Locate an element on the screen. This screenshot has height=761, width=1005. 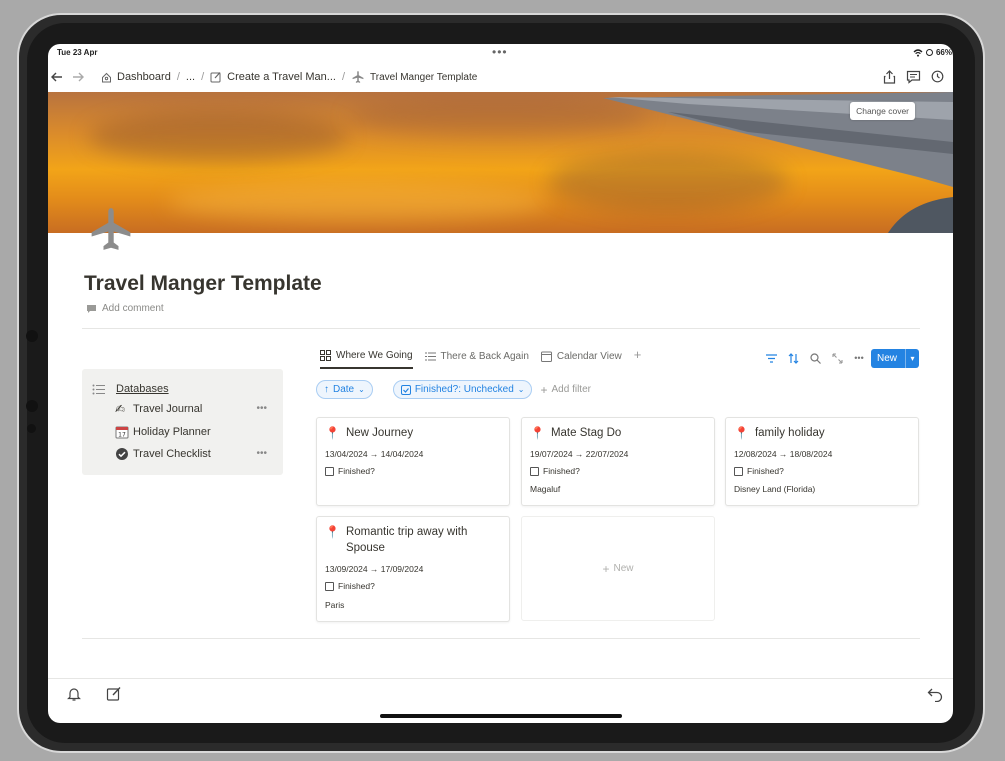
search-icon is located at coordinates (815, 358).